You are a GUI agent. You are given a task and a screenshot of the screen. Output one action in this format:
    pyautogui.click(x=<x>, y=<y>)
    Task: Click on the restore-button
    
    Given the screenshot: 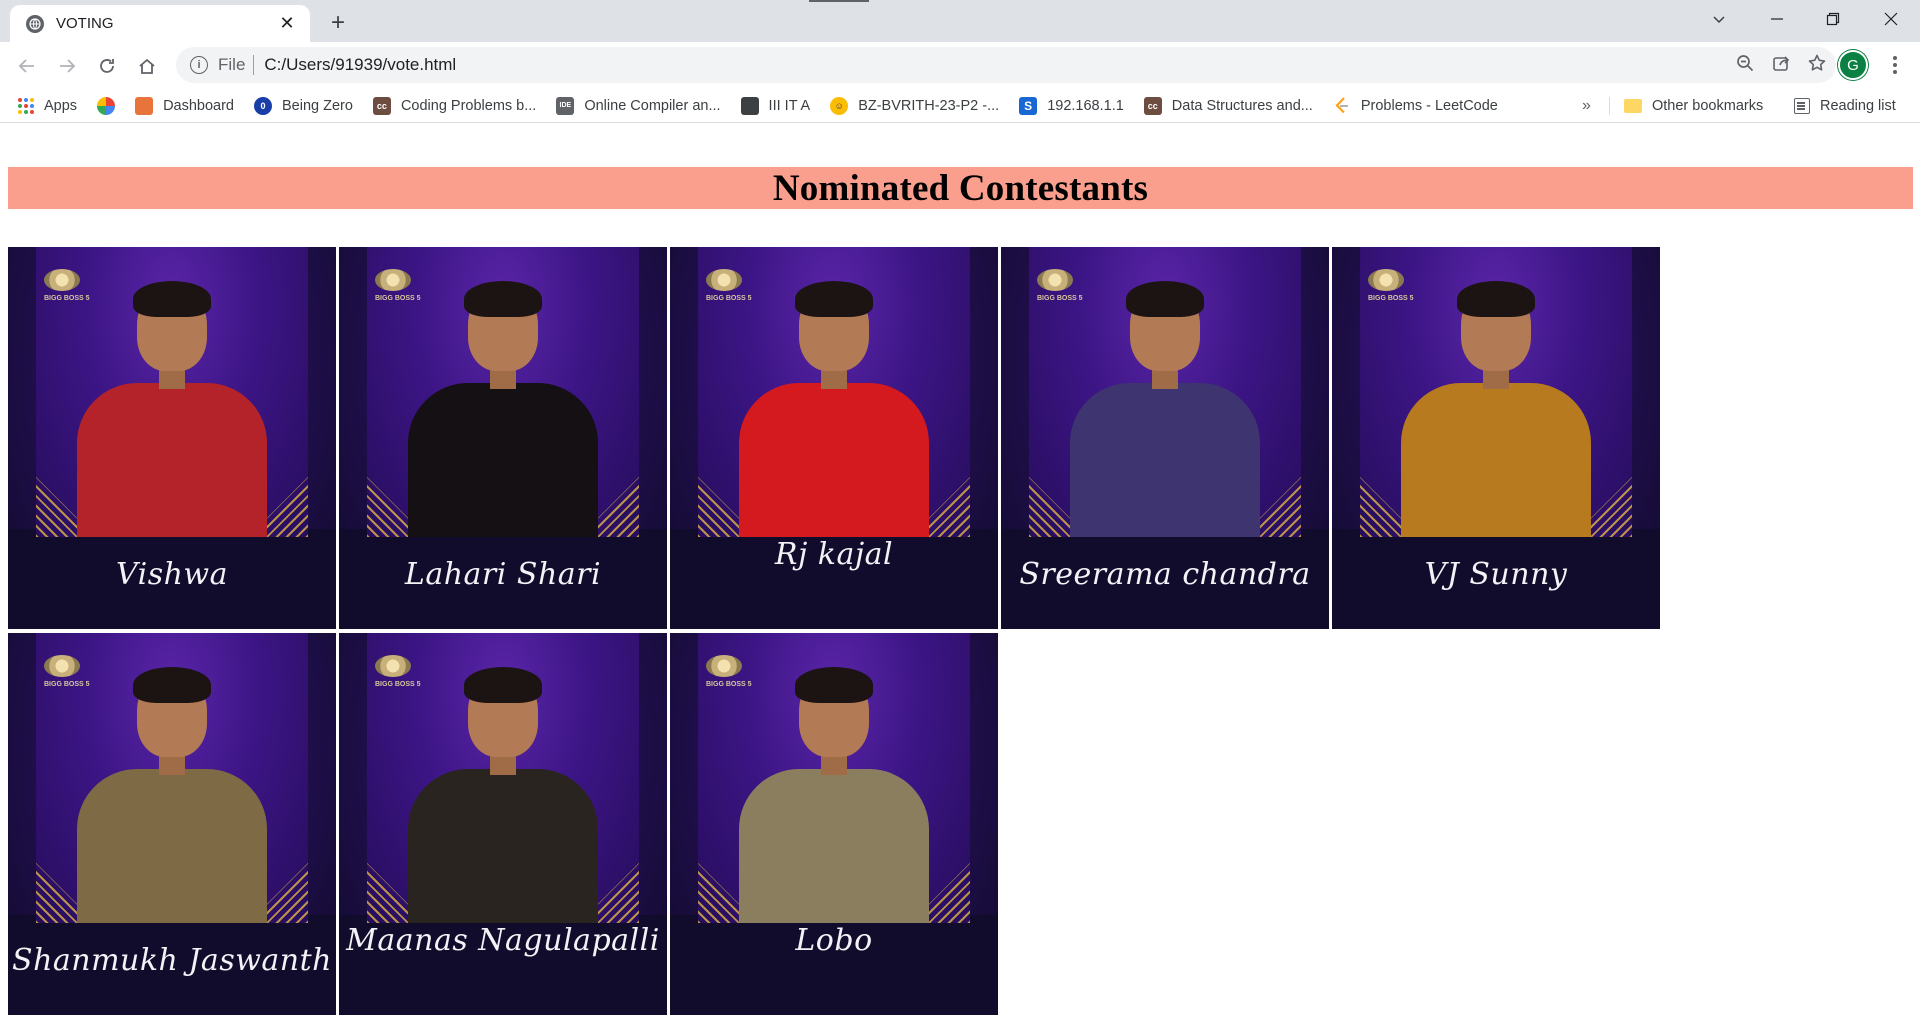 What is the action you would take?
    pyautogui.click(x=1833, y=19)
    